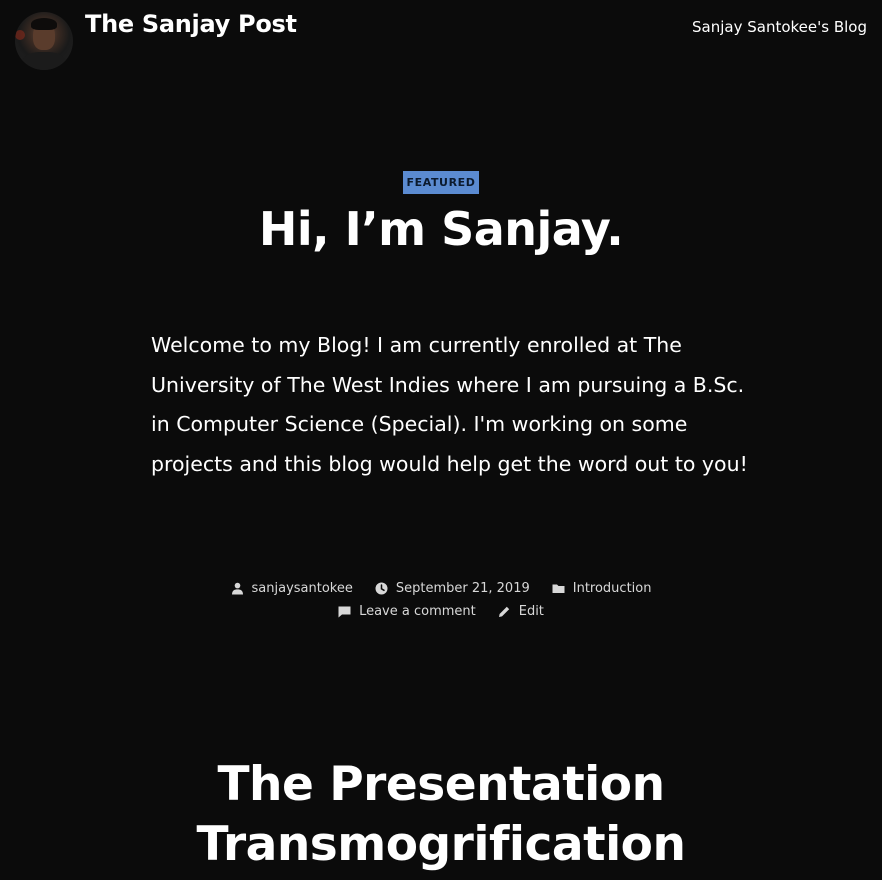 The height and width of the screenshot is (880, 882). I want to click on post-comments: Leave a comment, so click(407, 611).